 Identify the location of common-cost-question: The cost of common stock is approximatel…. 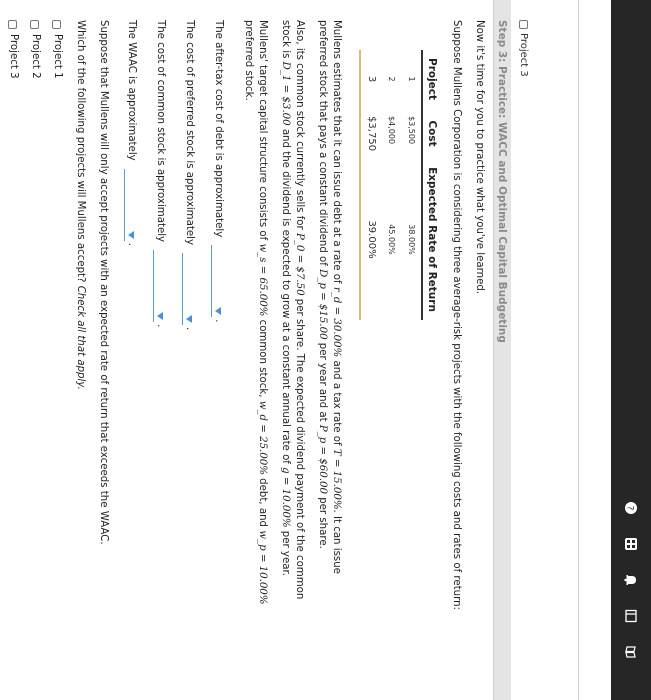
(160, 320).